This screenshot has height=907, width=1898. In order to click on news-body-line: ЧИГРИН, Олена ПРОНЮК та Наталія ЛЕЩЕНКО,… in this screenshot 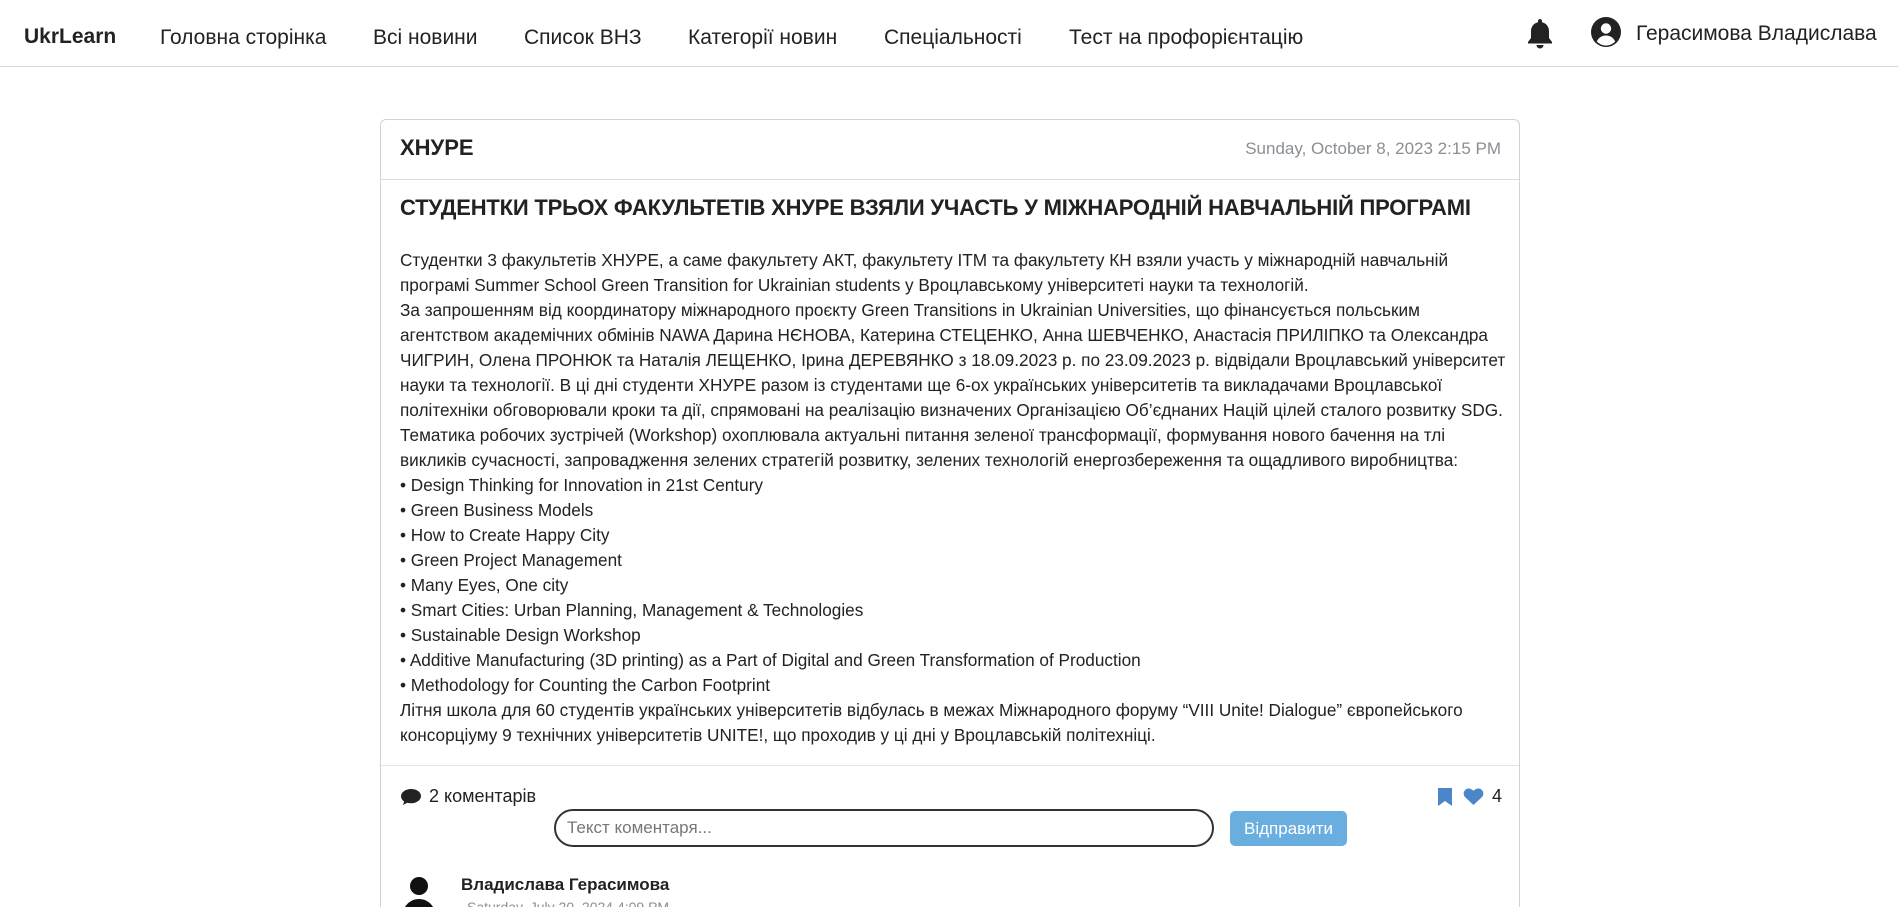, I will do `click(953, 360)`.